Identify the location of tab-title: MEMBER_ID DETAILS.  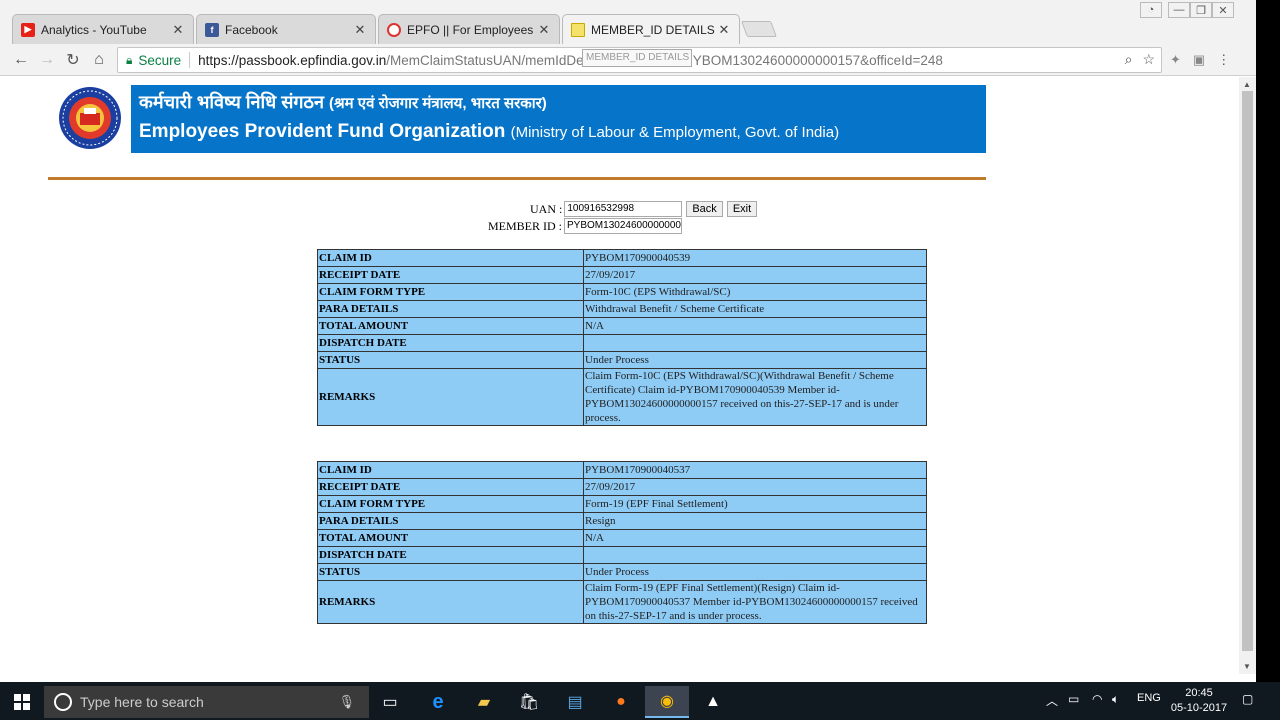
(653, 29).